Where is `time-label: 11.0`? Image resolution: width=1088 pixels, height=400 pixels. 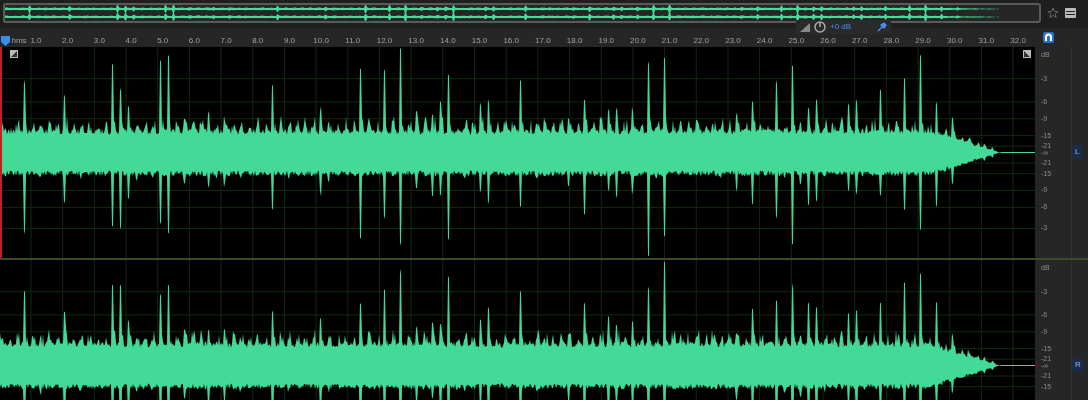
time-label: 11.0 is located at coordinates (353, 41).